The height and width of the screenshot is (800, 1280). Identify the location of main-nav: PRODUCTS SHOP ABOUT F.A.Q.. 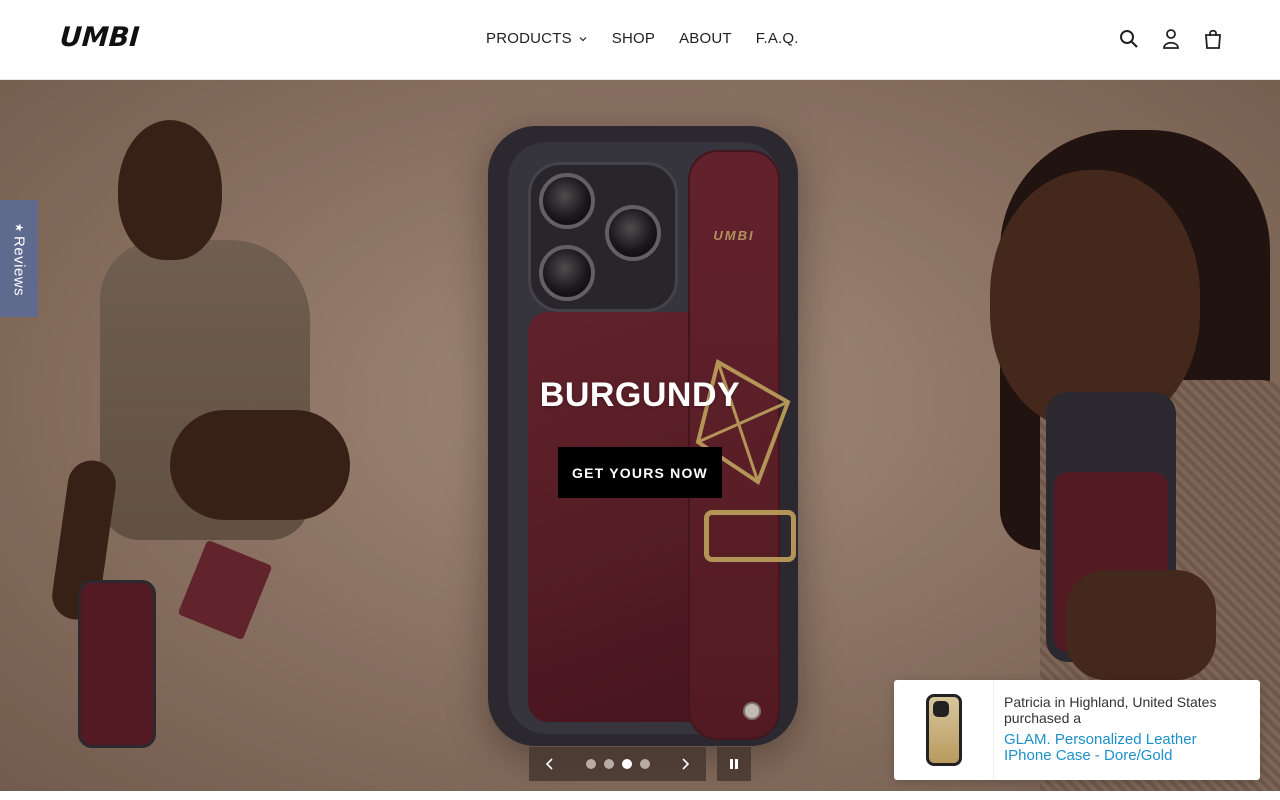
(654, 38).